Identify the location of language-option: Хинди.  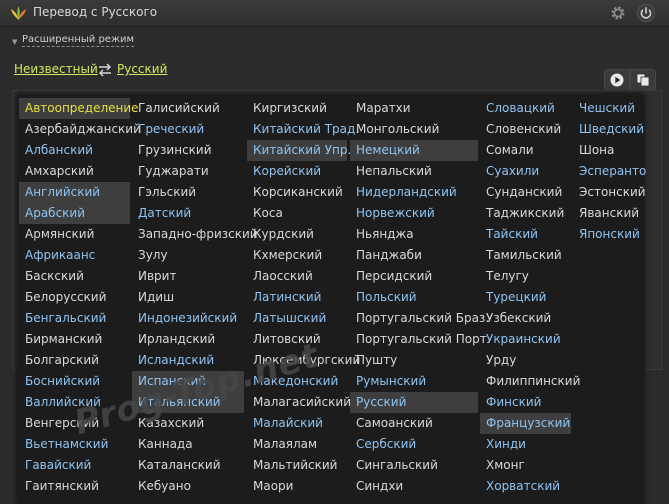
(525, 444).